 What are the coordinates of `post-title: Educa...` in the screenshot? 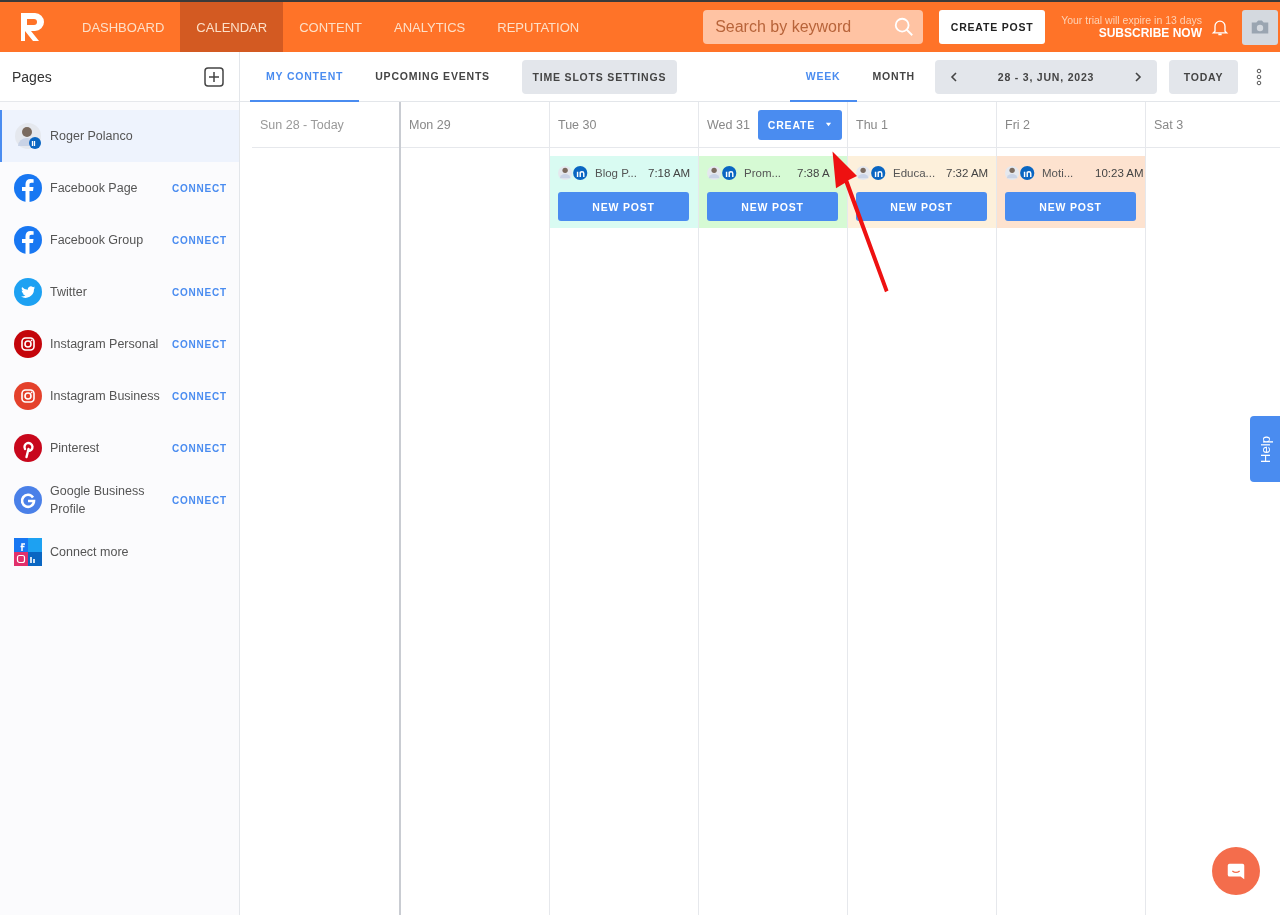 It's located at (915, 173).